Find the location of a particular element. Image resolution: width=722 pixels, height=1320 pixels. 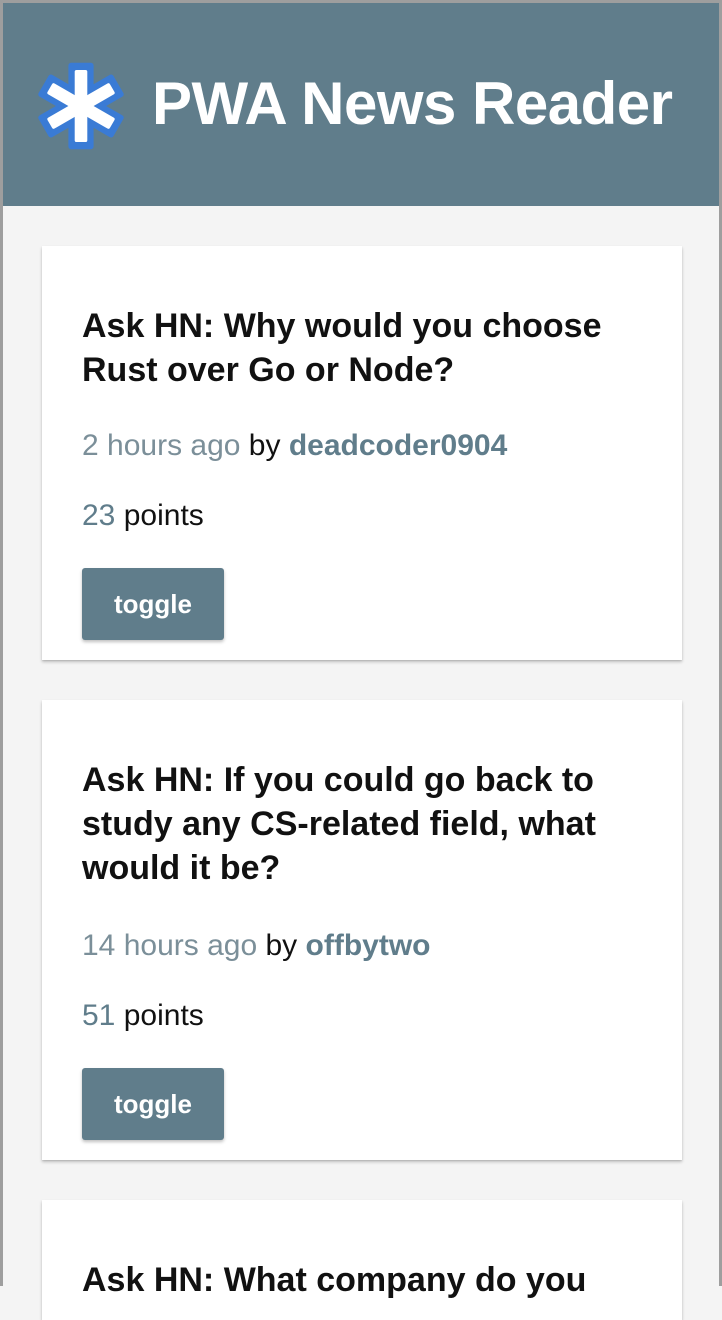

story-card: Ask HN: What company do you is located at coordinates (362, 1260).